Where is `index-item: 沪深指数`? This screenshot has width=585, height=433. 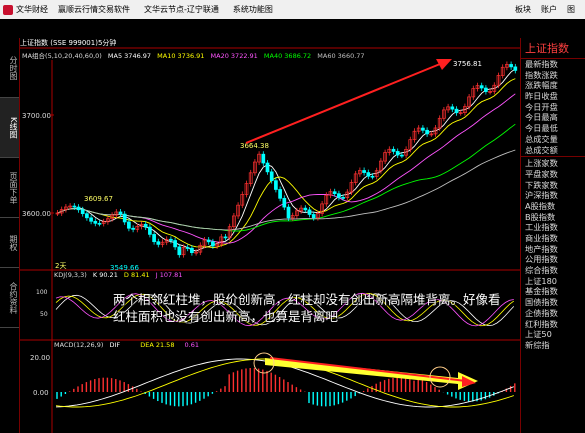
index-item: 沪深指数 is located at coordinates (553, 195).